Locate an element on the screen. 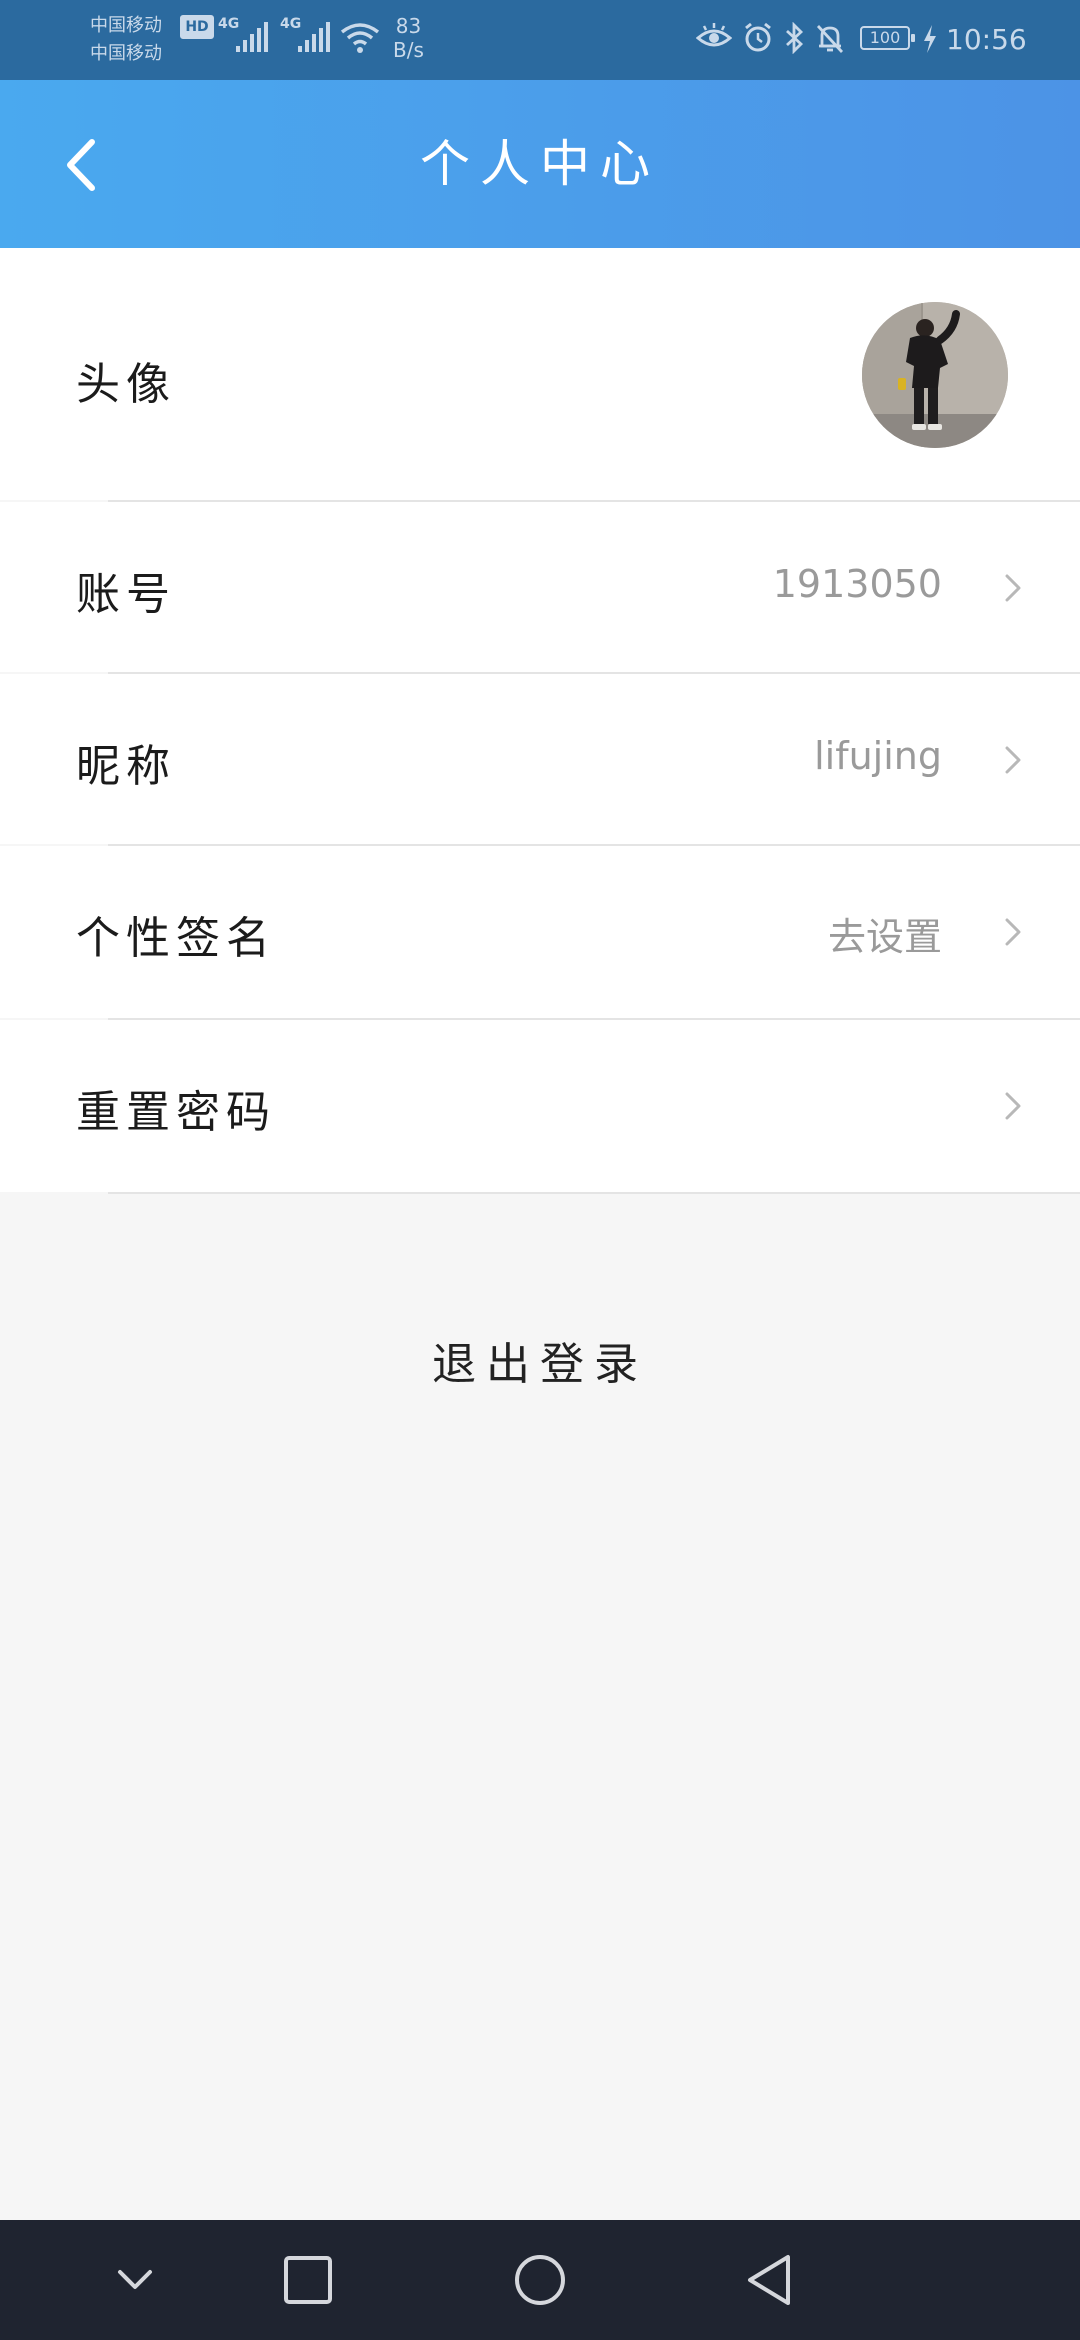 The height and width of the screenshot is (2340, 1080). signal-1-icon: 4G is located at coordinates (246, 36).